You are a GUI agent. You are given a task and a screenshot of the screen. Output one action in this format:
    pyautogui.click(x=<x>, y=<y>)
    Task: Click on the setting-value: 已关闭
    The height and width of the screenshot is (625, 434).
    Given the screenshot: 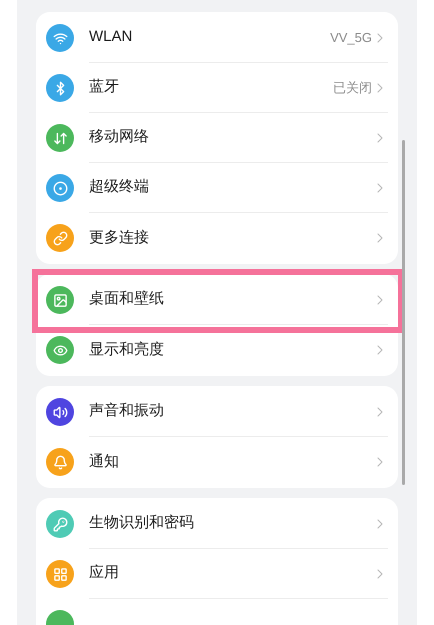 What is the action you would take?
    pyautogui.click(x=352, y=87)
    